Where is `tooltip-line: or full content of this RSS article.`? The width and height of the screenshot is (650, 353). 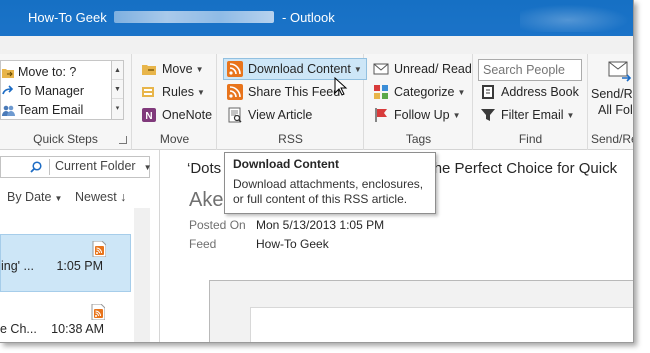 tooltip-line: or full content of this RSS article. is located at coordinates (320, 199).